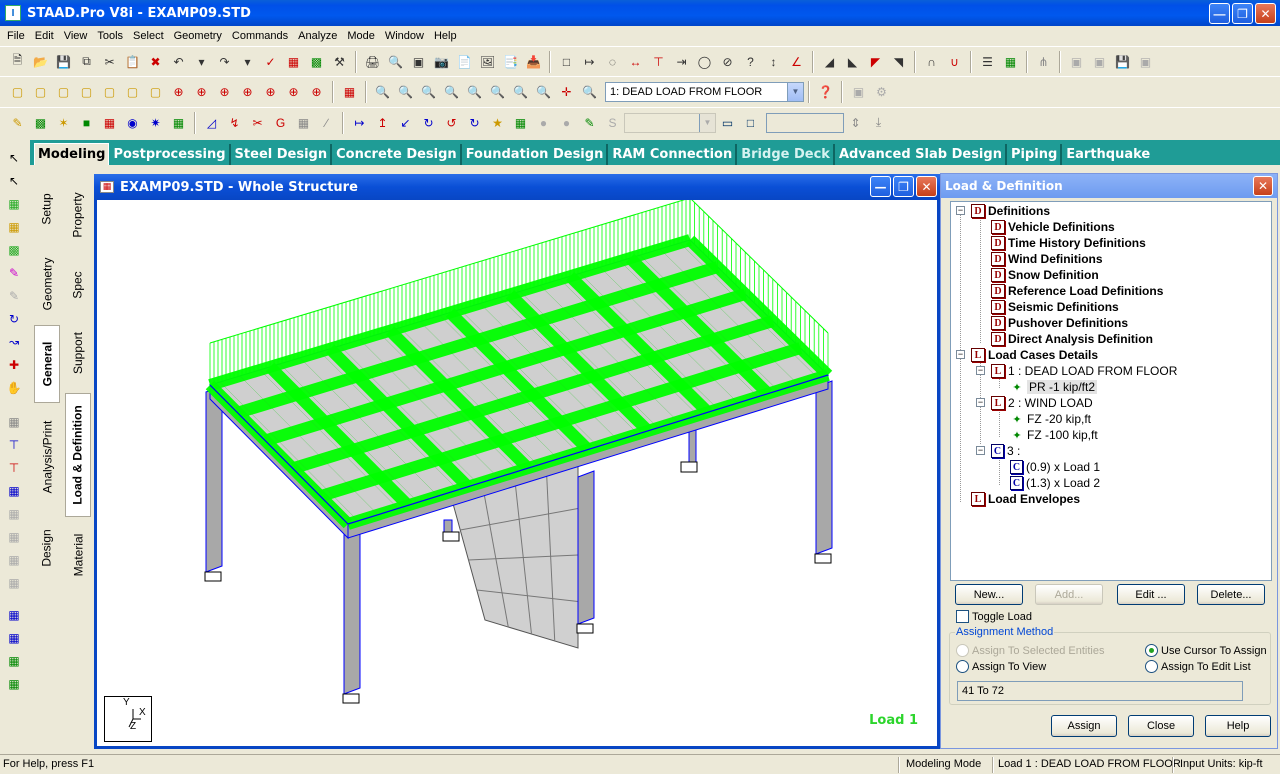 The width and height of the screenshot is (1280, 774). I want to click on menu-geometry: Geometry, so click(198, 36).